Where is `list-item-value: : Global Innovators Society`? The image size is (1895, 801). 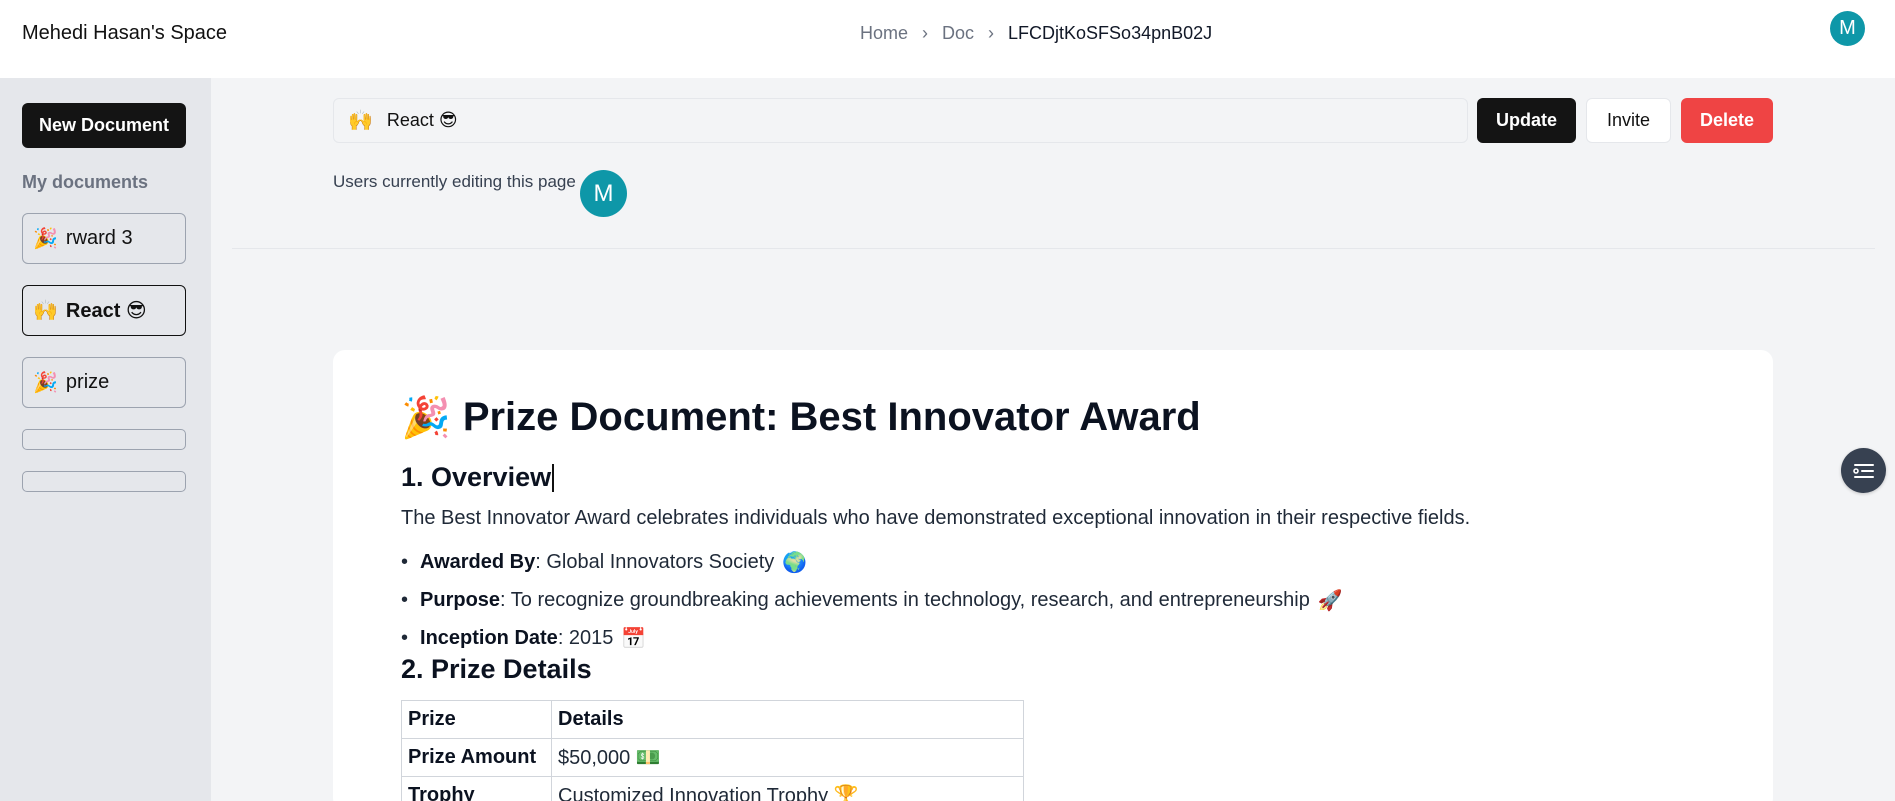
list-item-value: : Global Innovators Society is located at coordinates (655, 561).